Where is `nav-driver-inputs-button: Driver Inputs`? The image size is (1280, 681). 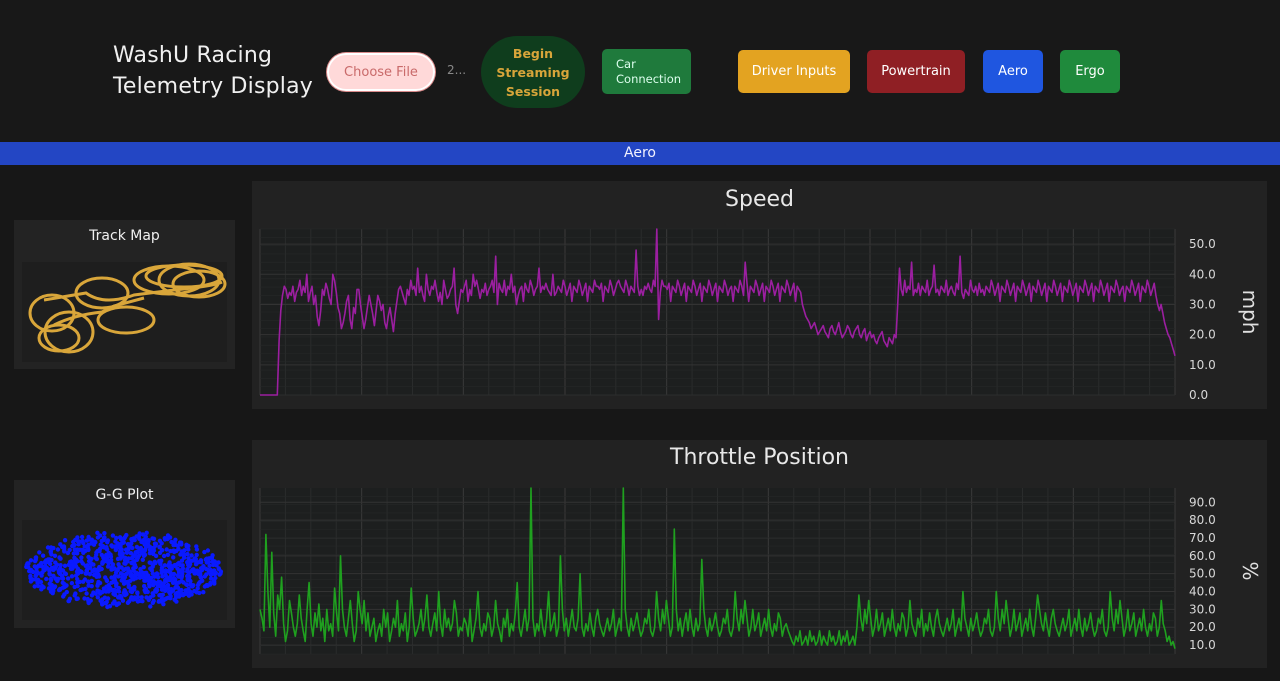
nav-driver-inputs-button: Driver Inputs is located at coordinates (794, 71).